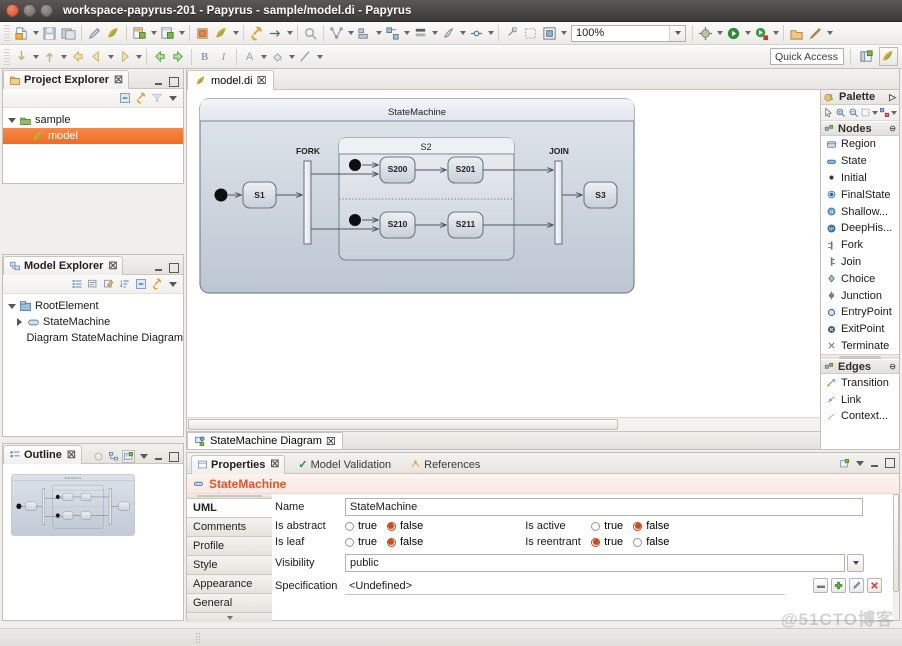 The height and width of the screenshot is (646, 902). Describe the element at coordinates (840, 112) in the screenshot. I see `zoom-in-icon` at that location.